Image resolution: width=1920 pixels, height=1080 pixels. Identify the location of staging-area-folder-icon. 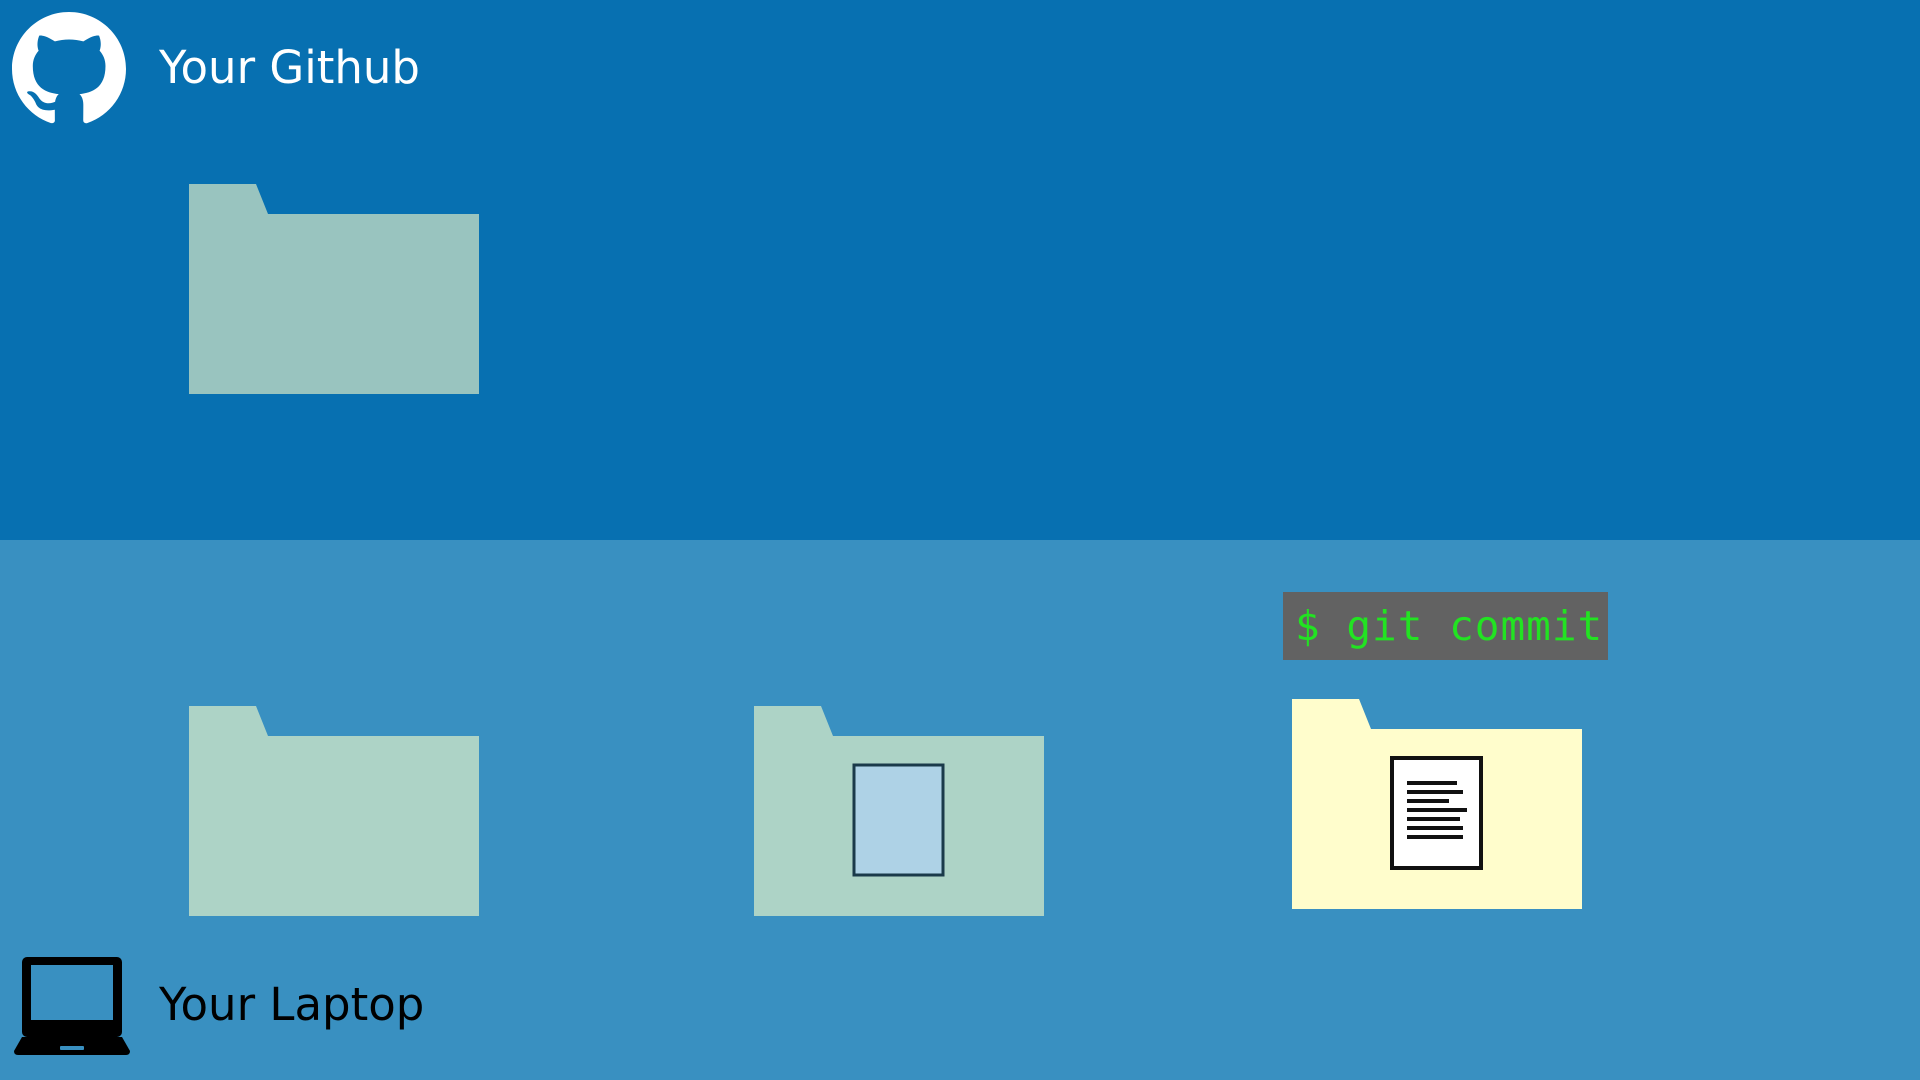
(899, 811).